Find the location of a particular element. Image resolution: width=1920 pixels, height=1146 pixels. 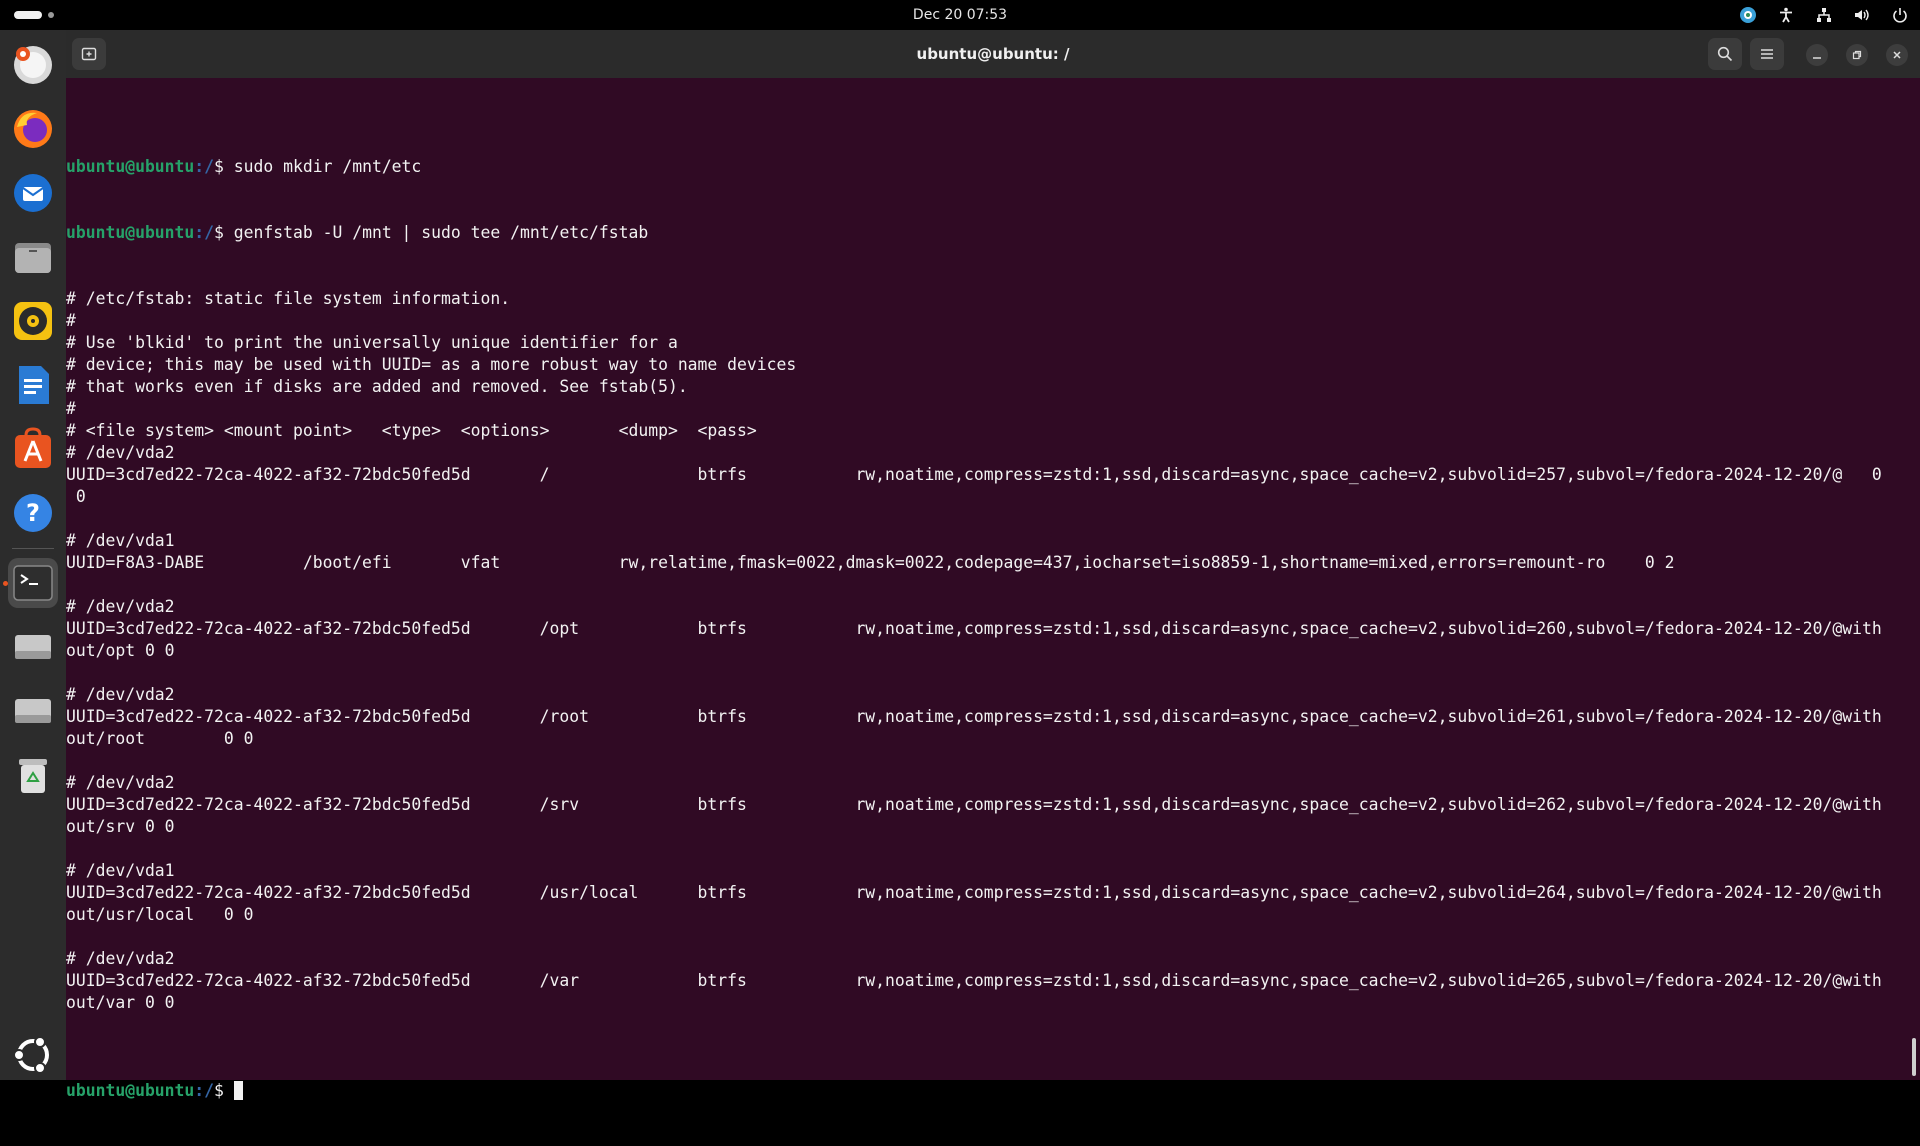

active-prompt-line: ubuntu@ubuntu:/$ is located at coordinates (974, 1091).